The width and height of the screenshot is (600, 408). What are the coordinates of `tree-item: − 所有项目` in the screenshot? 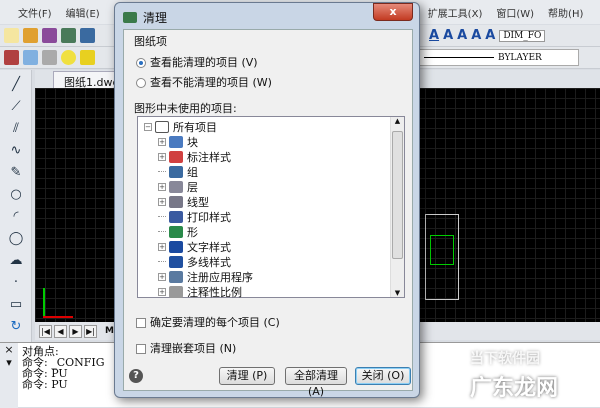 It's located at (180, 126).